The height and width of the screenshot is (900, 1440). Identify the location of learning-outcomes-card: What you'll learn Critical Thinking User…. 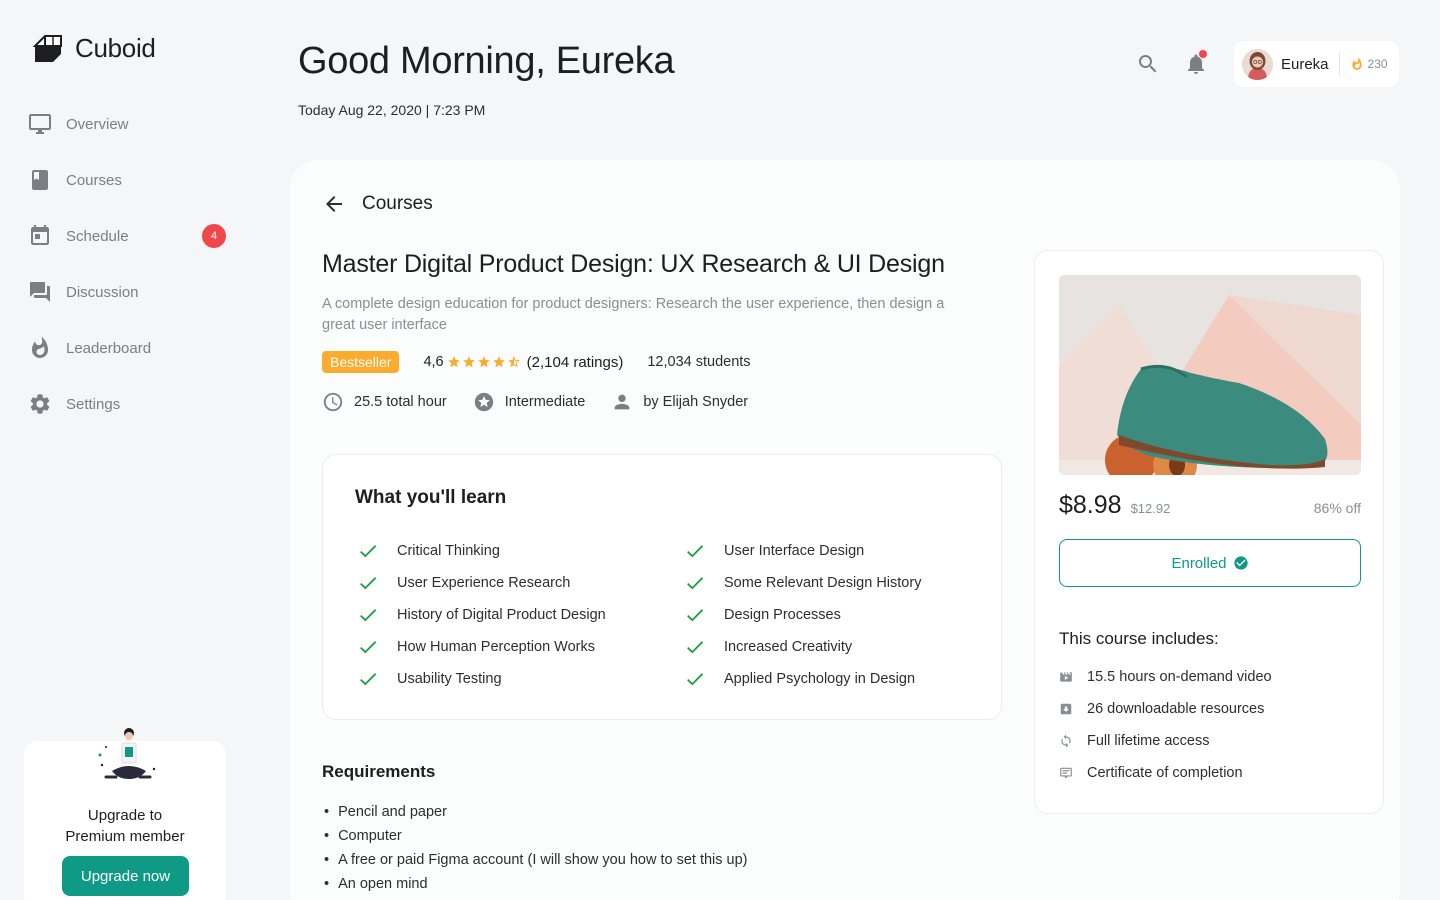
(662, 587).